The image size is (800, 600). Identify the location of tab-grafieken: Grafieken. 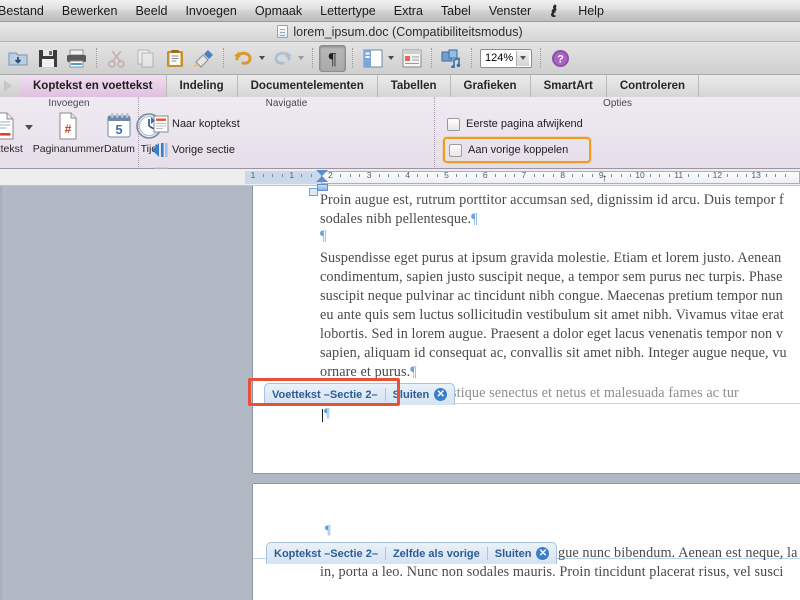
(490, 86).